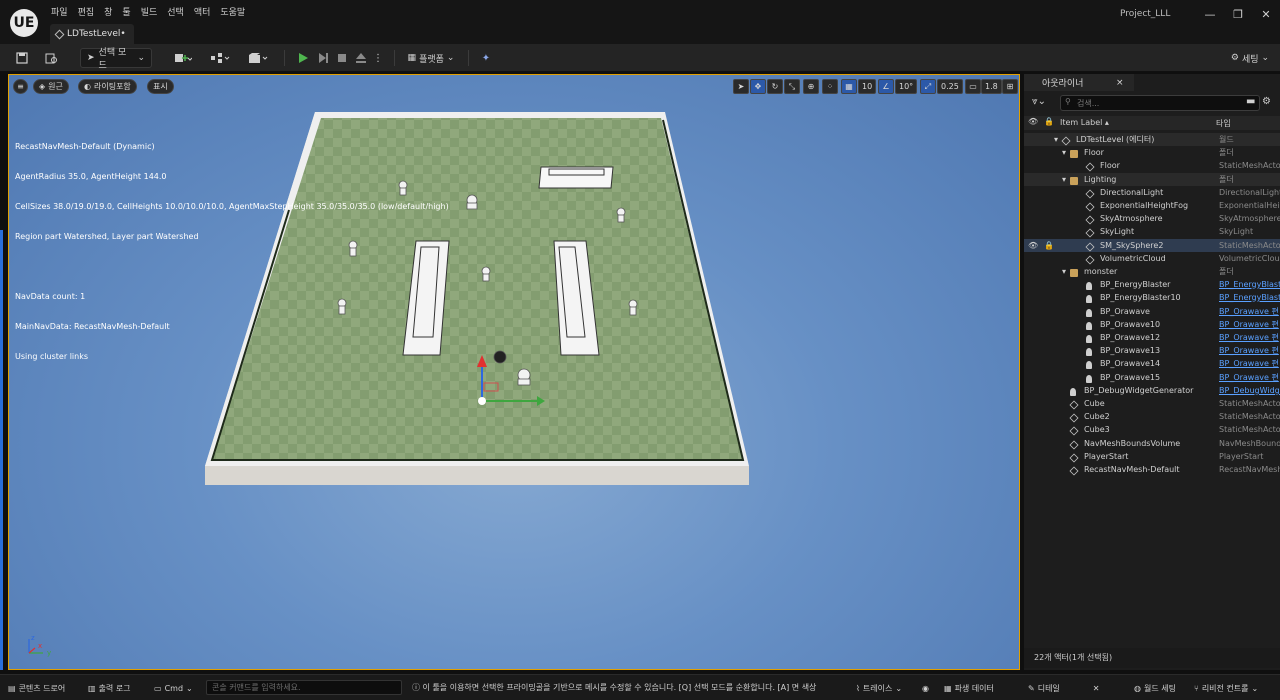 This screenshot has height=700, width=1280. Describe the element at coordinates (1152, 192) in the screenshot. I see `outliner-row: DirectionalLight DirectionalLight` at that location.